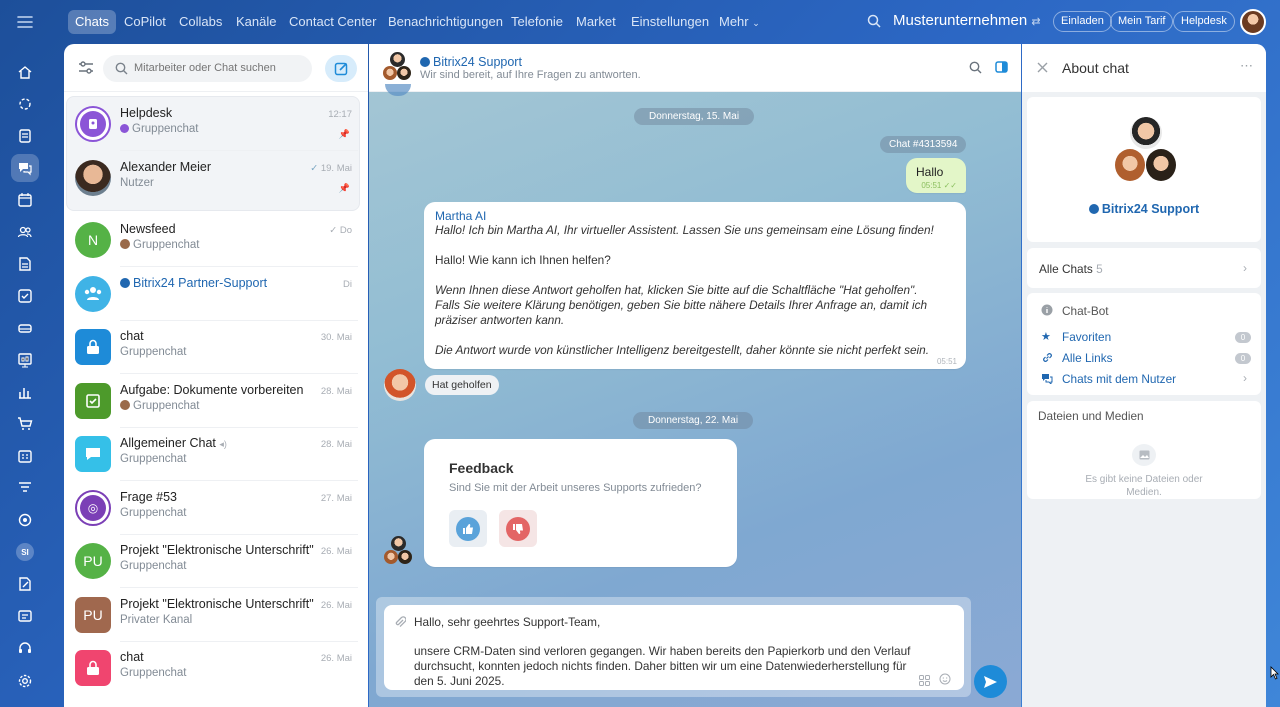 Image resolution: width=1280 pixels, height=707 pixels. I want to click on project-channel-avatar: PU, so click(93, 615).